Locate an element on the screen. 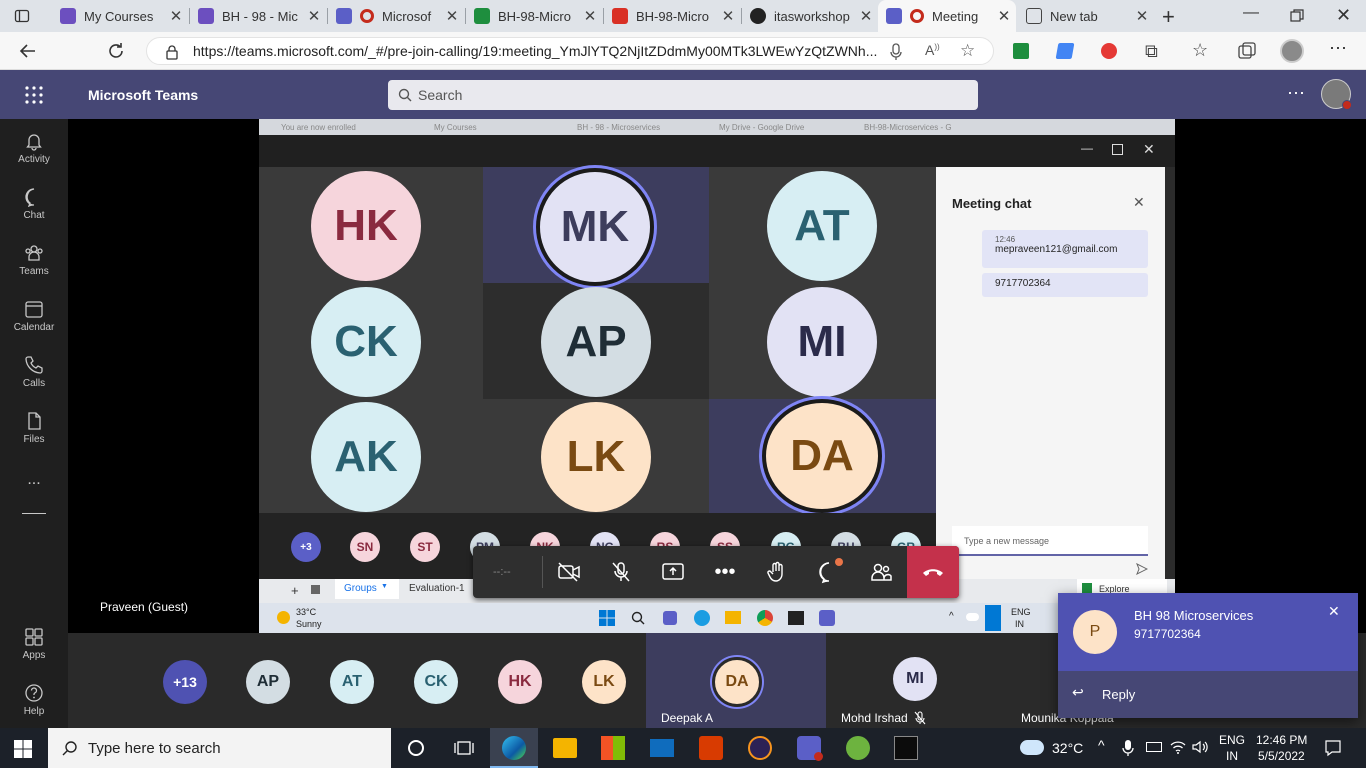 The width and height of the screenshot is (1366, 768). participants-button is located at coordinates (881, 572).